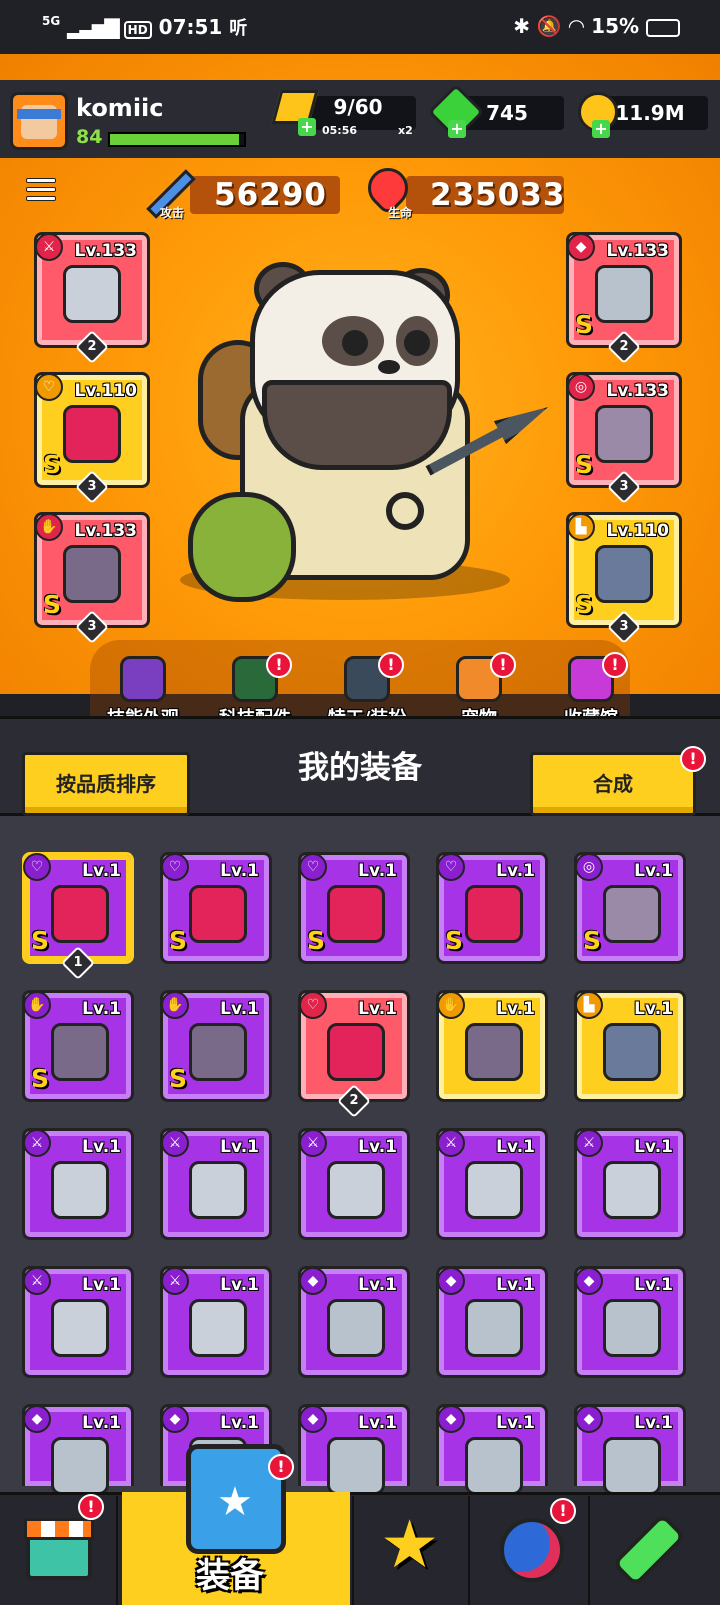  What do you see at coordinates (172, 213) in the screenshot?
I see `attack-label: 攻击` at bounding box center [172, 213].